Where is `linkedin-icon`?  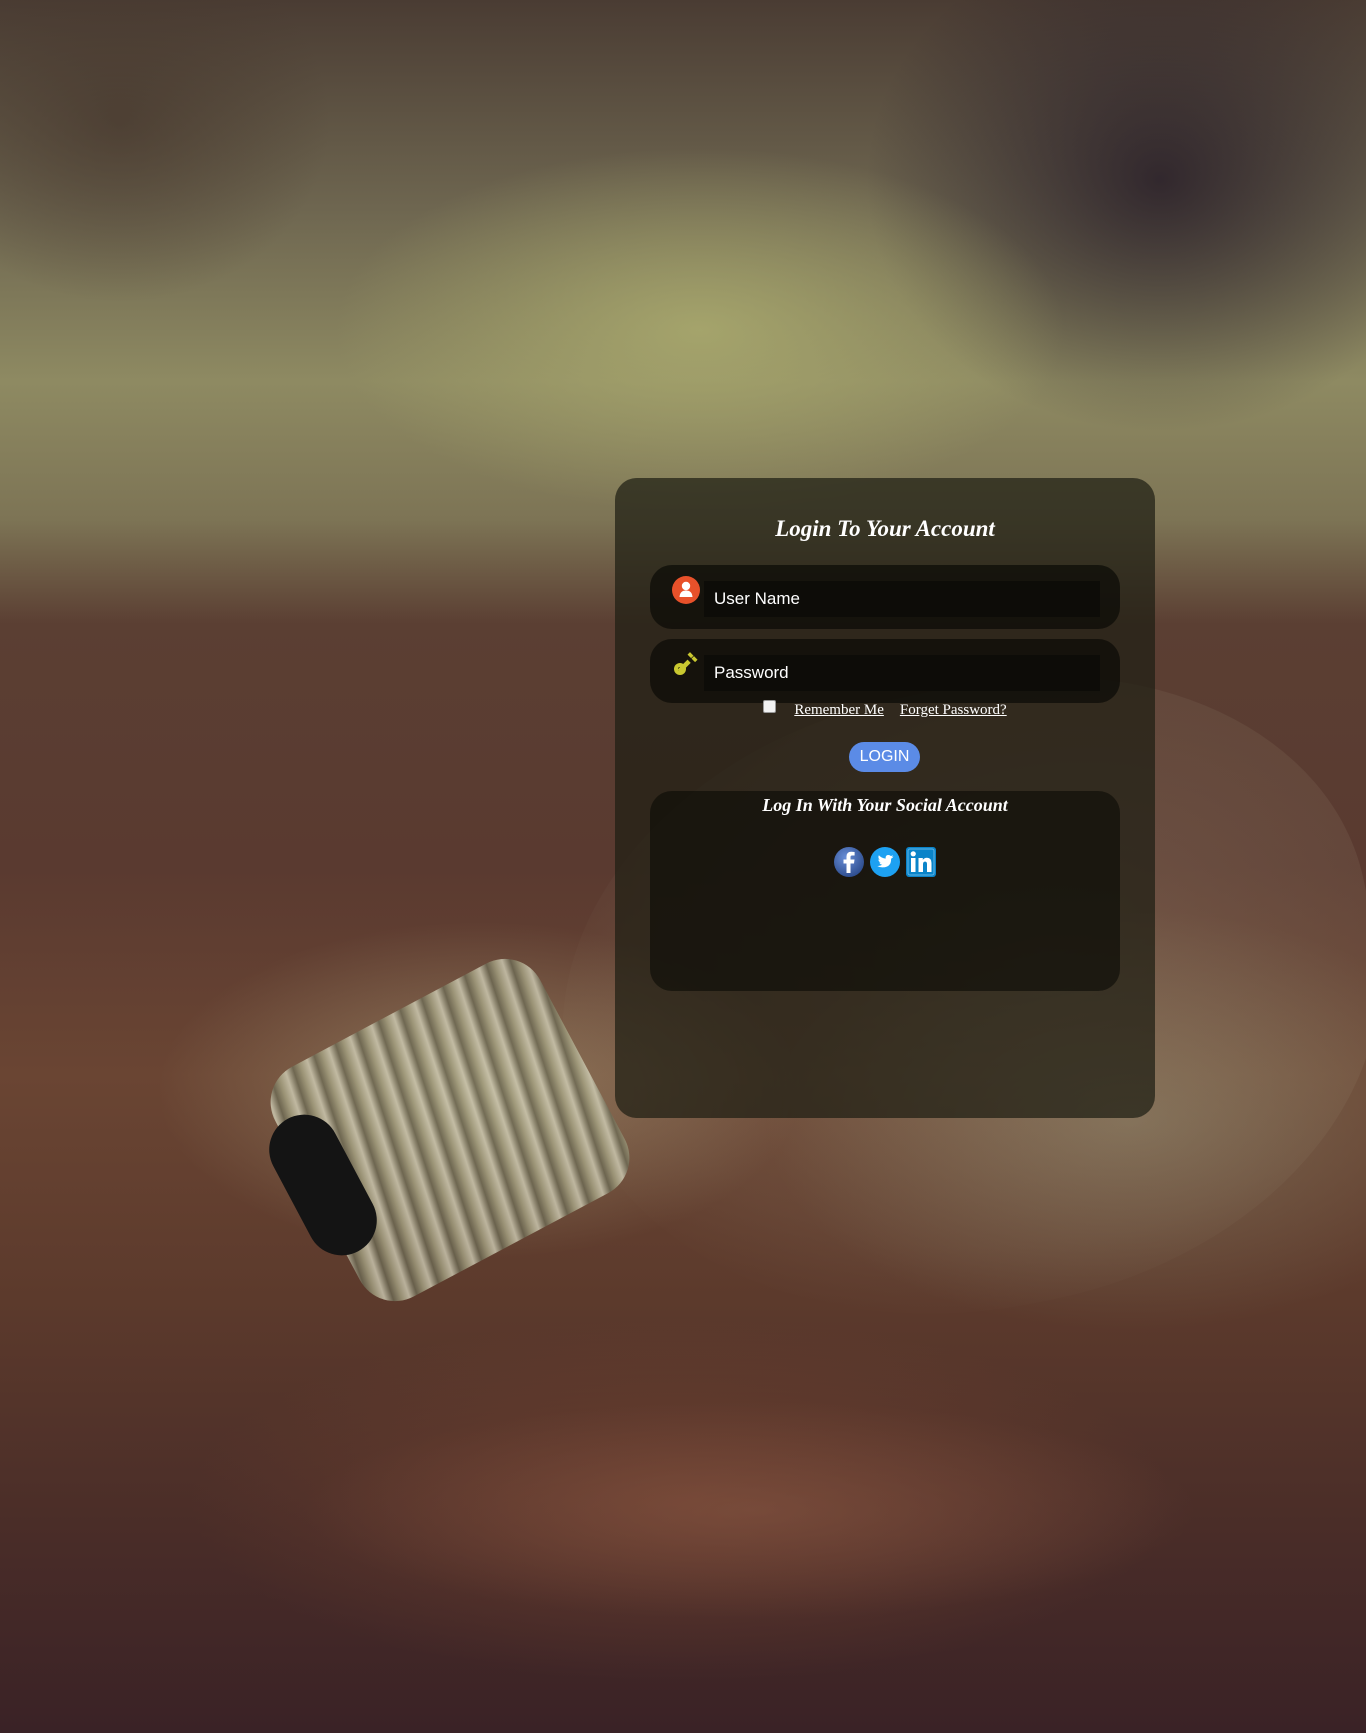
linkedin-icon is located at coordinates (921, 862).